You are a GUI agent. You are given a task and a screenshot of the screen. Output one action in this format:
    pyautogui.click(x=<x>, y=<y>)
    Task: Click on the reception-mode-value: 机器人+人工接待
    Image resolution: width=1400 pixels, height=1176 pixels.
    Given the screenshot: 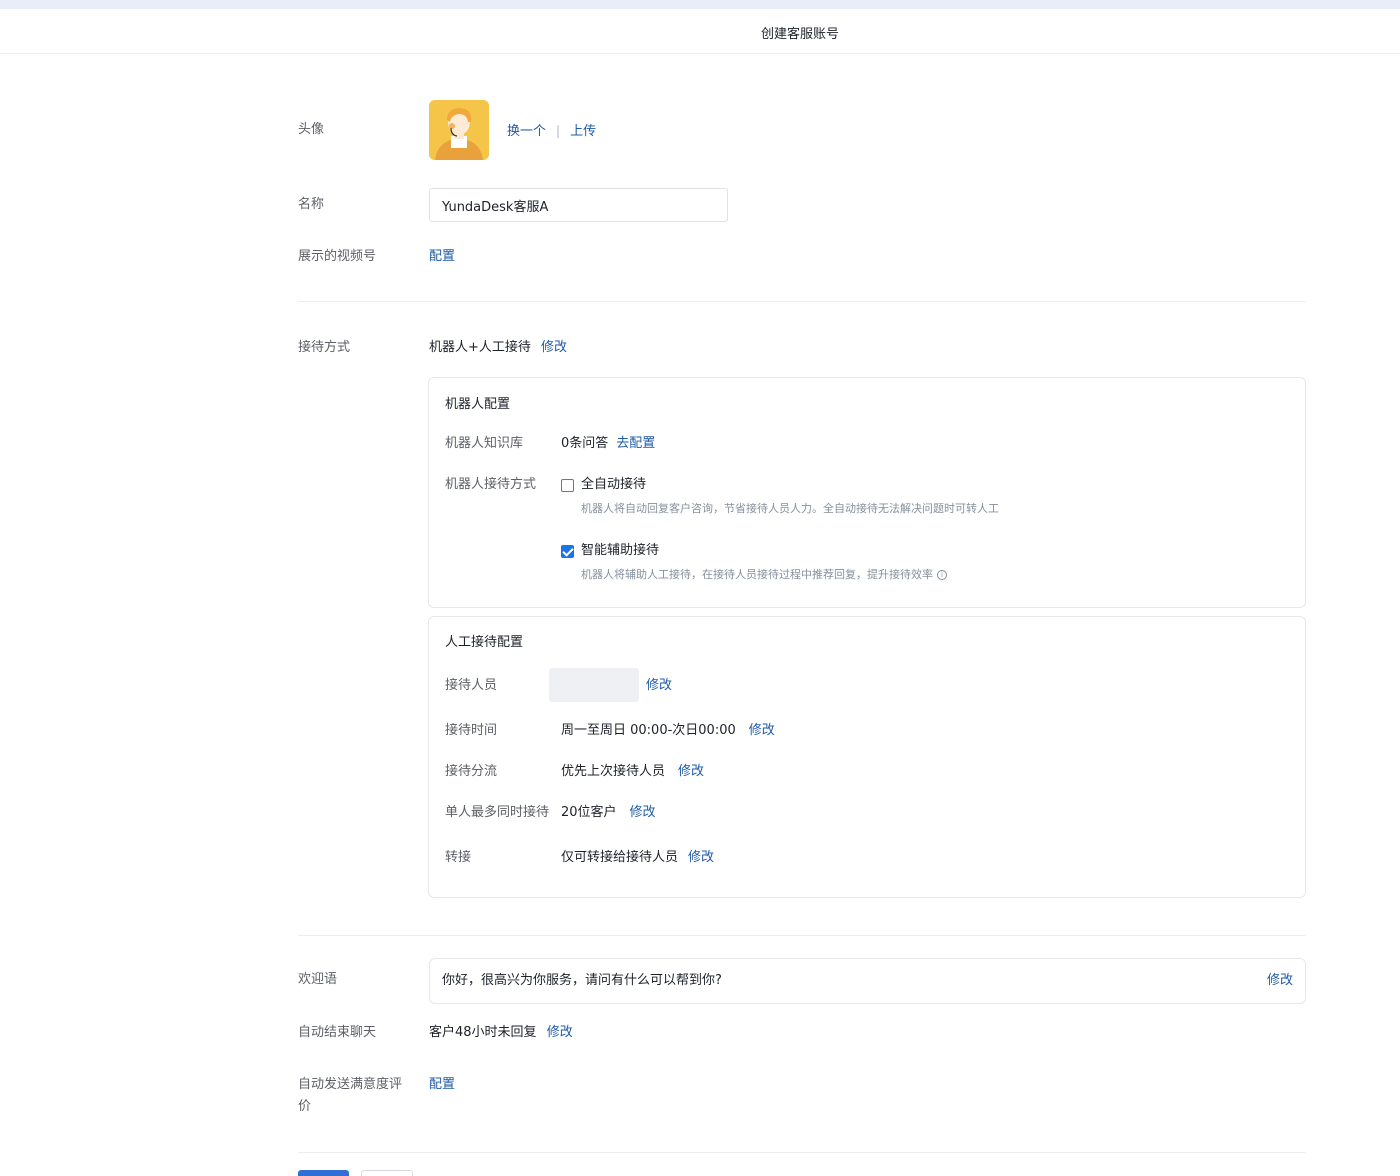 What is the action you would take?
    pyautogui.click(x=480, y=347)
    